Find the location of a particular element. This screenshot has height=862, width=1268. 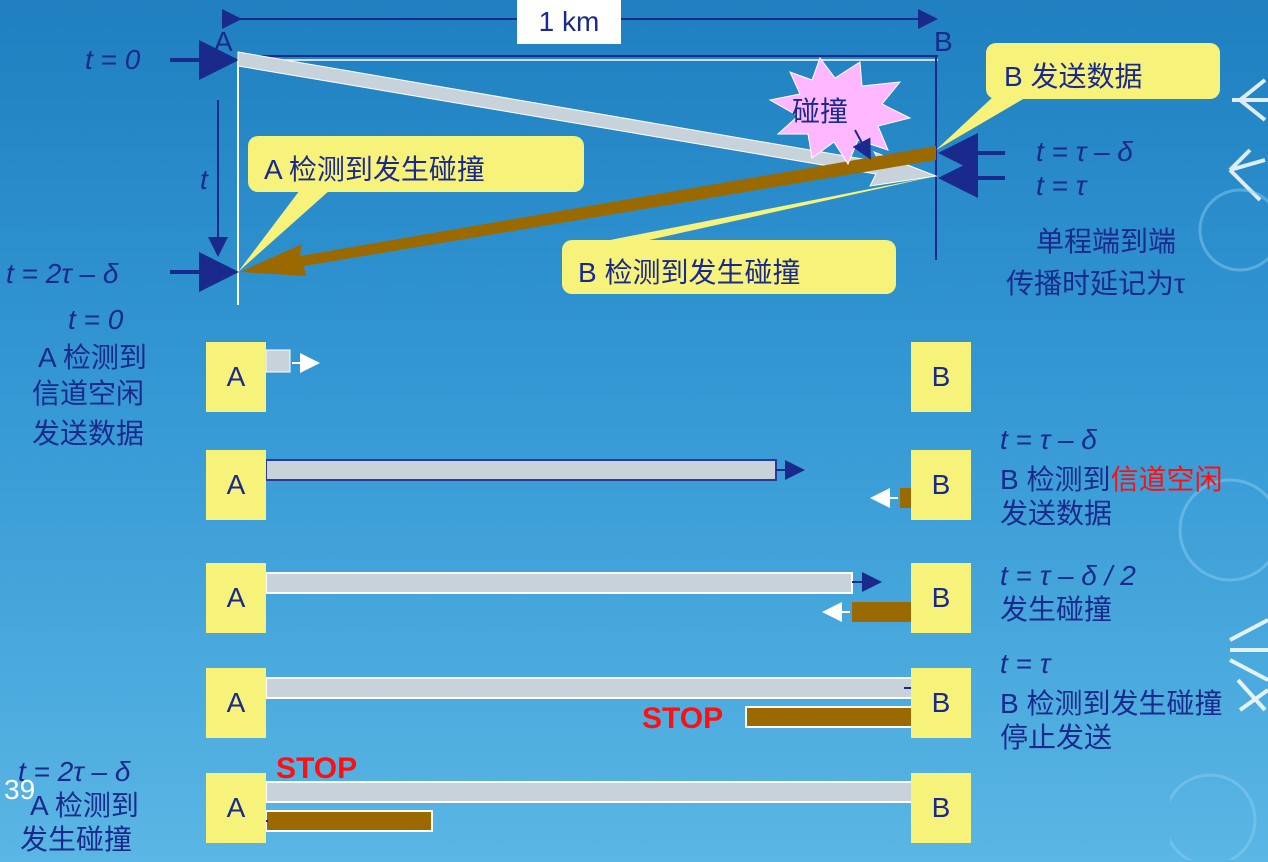

step4-node-a: A is located at coordinates (236, 703).